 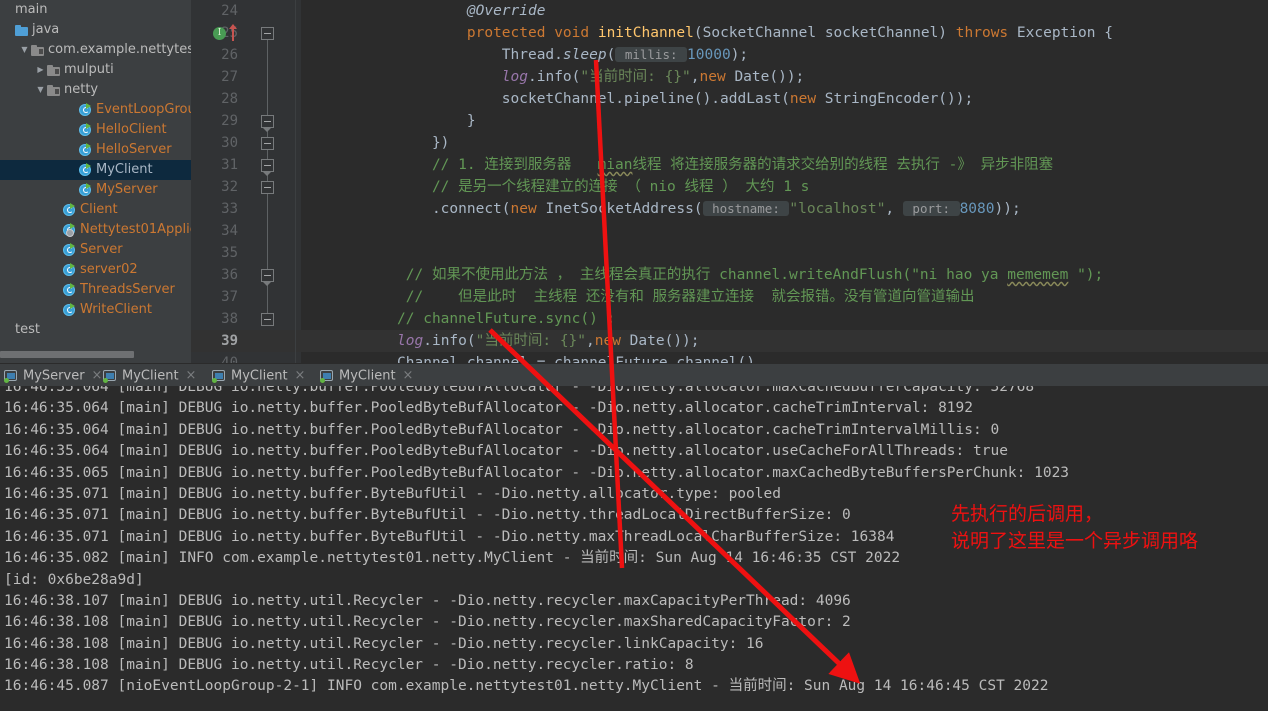 I want to click on gutter-row: 39, so click(x=246, y=341).